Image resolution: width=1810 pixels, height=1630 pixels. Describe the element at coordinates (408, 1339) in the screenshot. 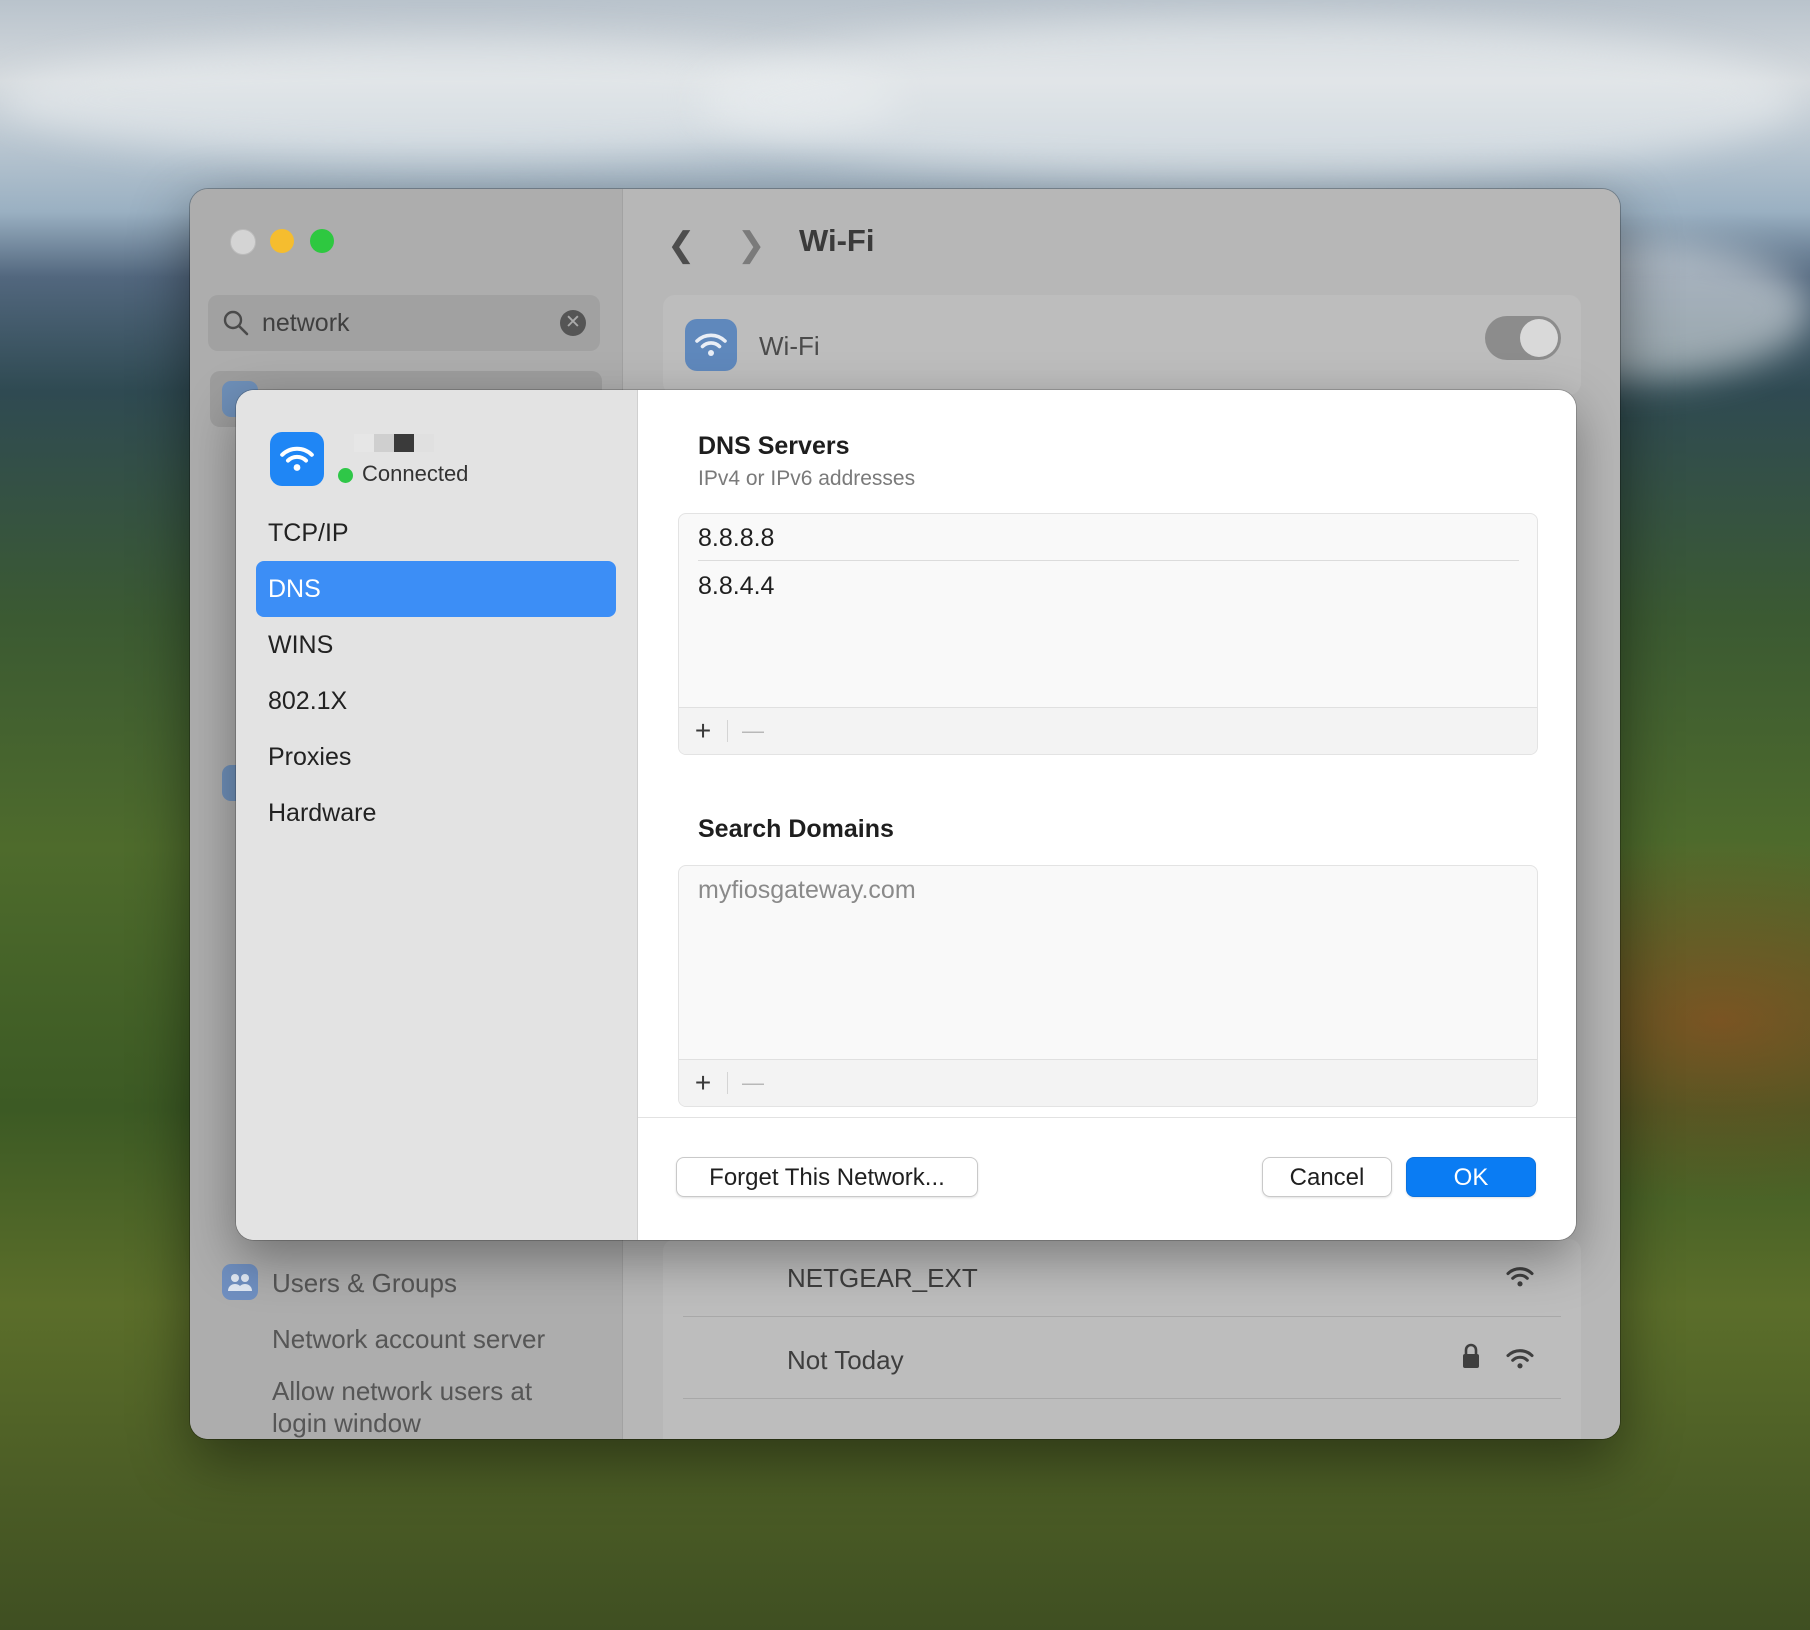

I see `sidebar-subitem-network-account-server: Network account server` at that location.